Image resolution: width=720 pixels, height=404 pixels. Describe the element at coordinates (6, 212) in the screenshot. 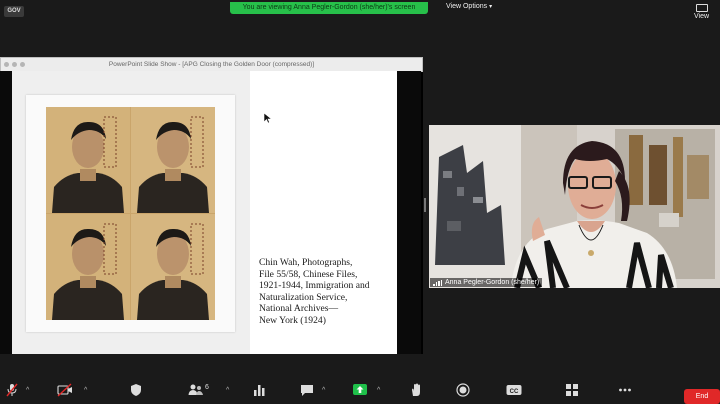

I see `slide-letterbox-left` at that location.